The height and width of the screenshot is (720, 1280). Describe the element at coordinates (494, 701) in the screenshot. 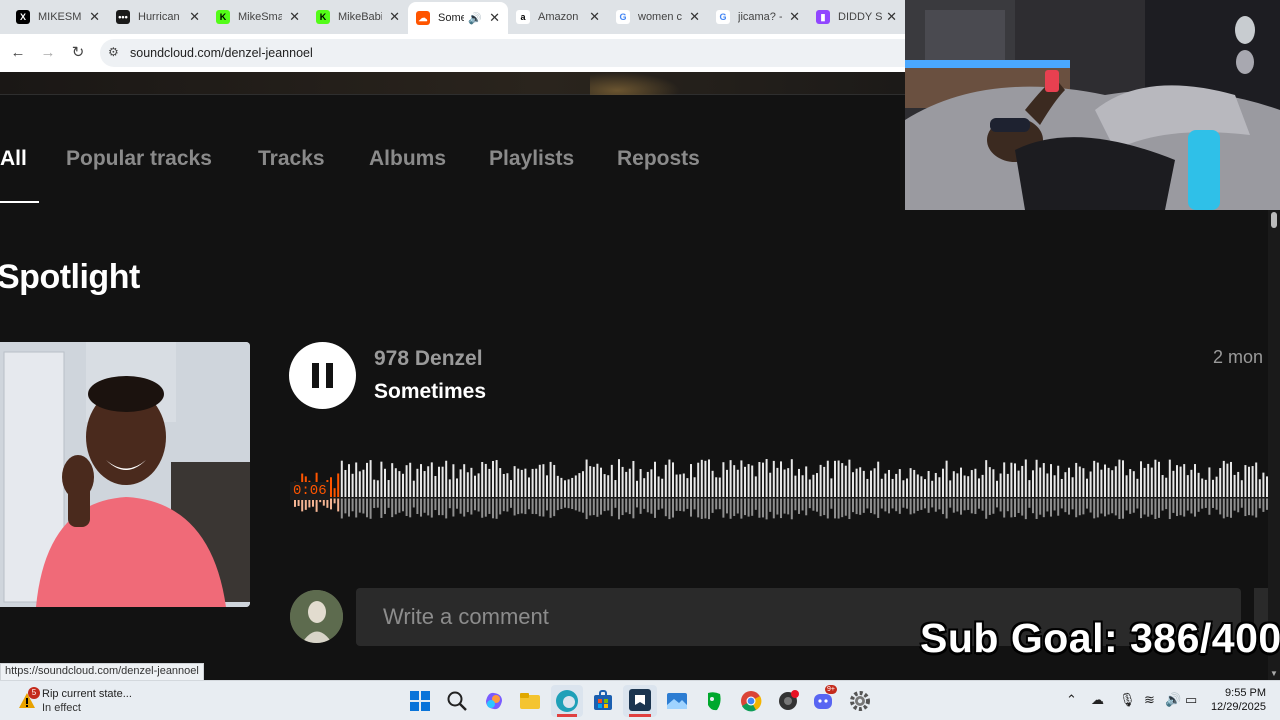

I see `copilot-icon` at that location.